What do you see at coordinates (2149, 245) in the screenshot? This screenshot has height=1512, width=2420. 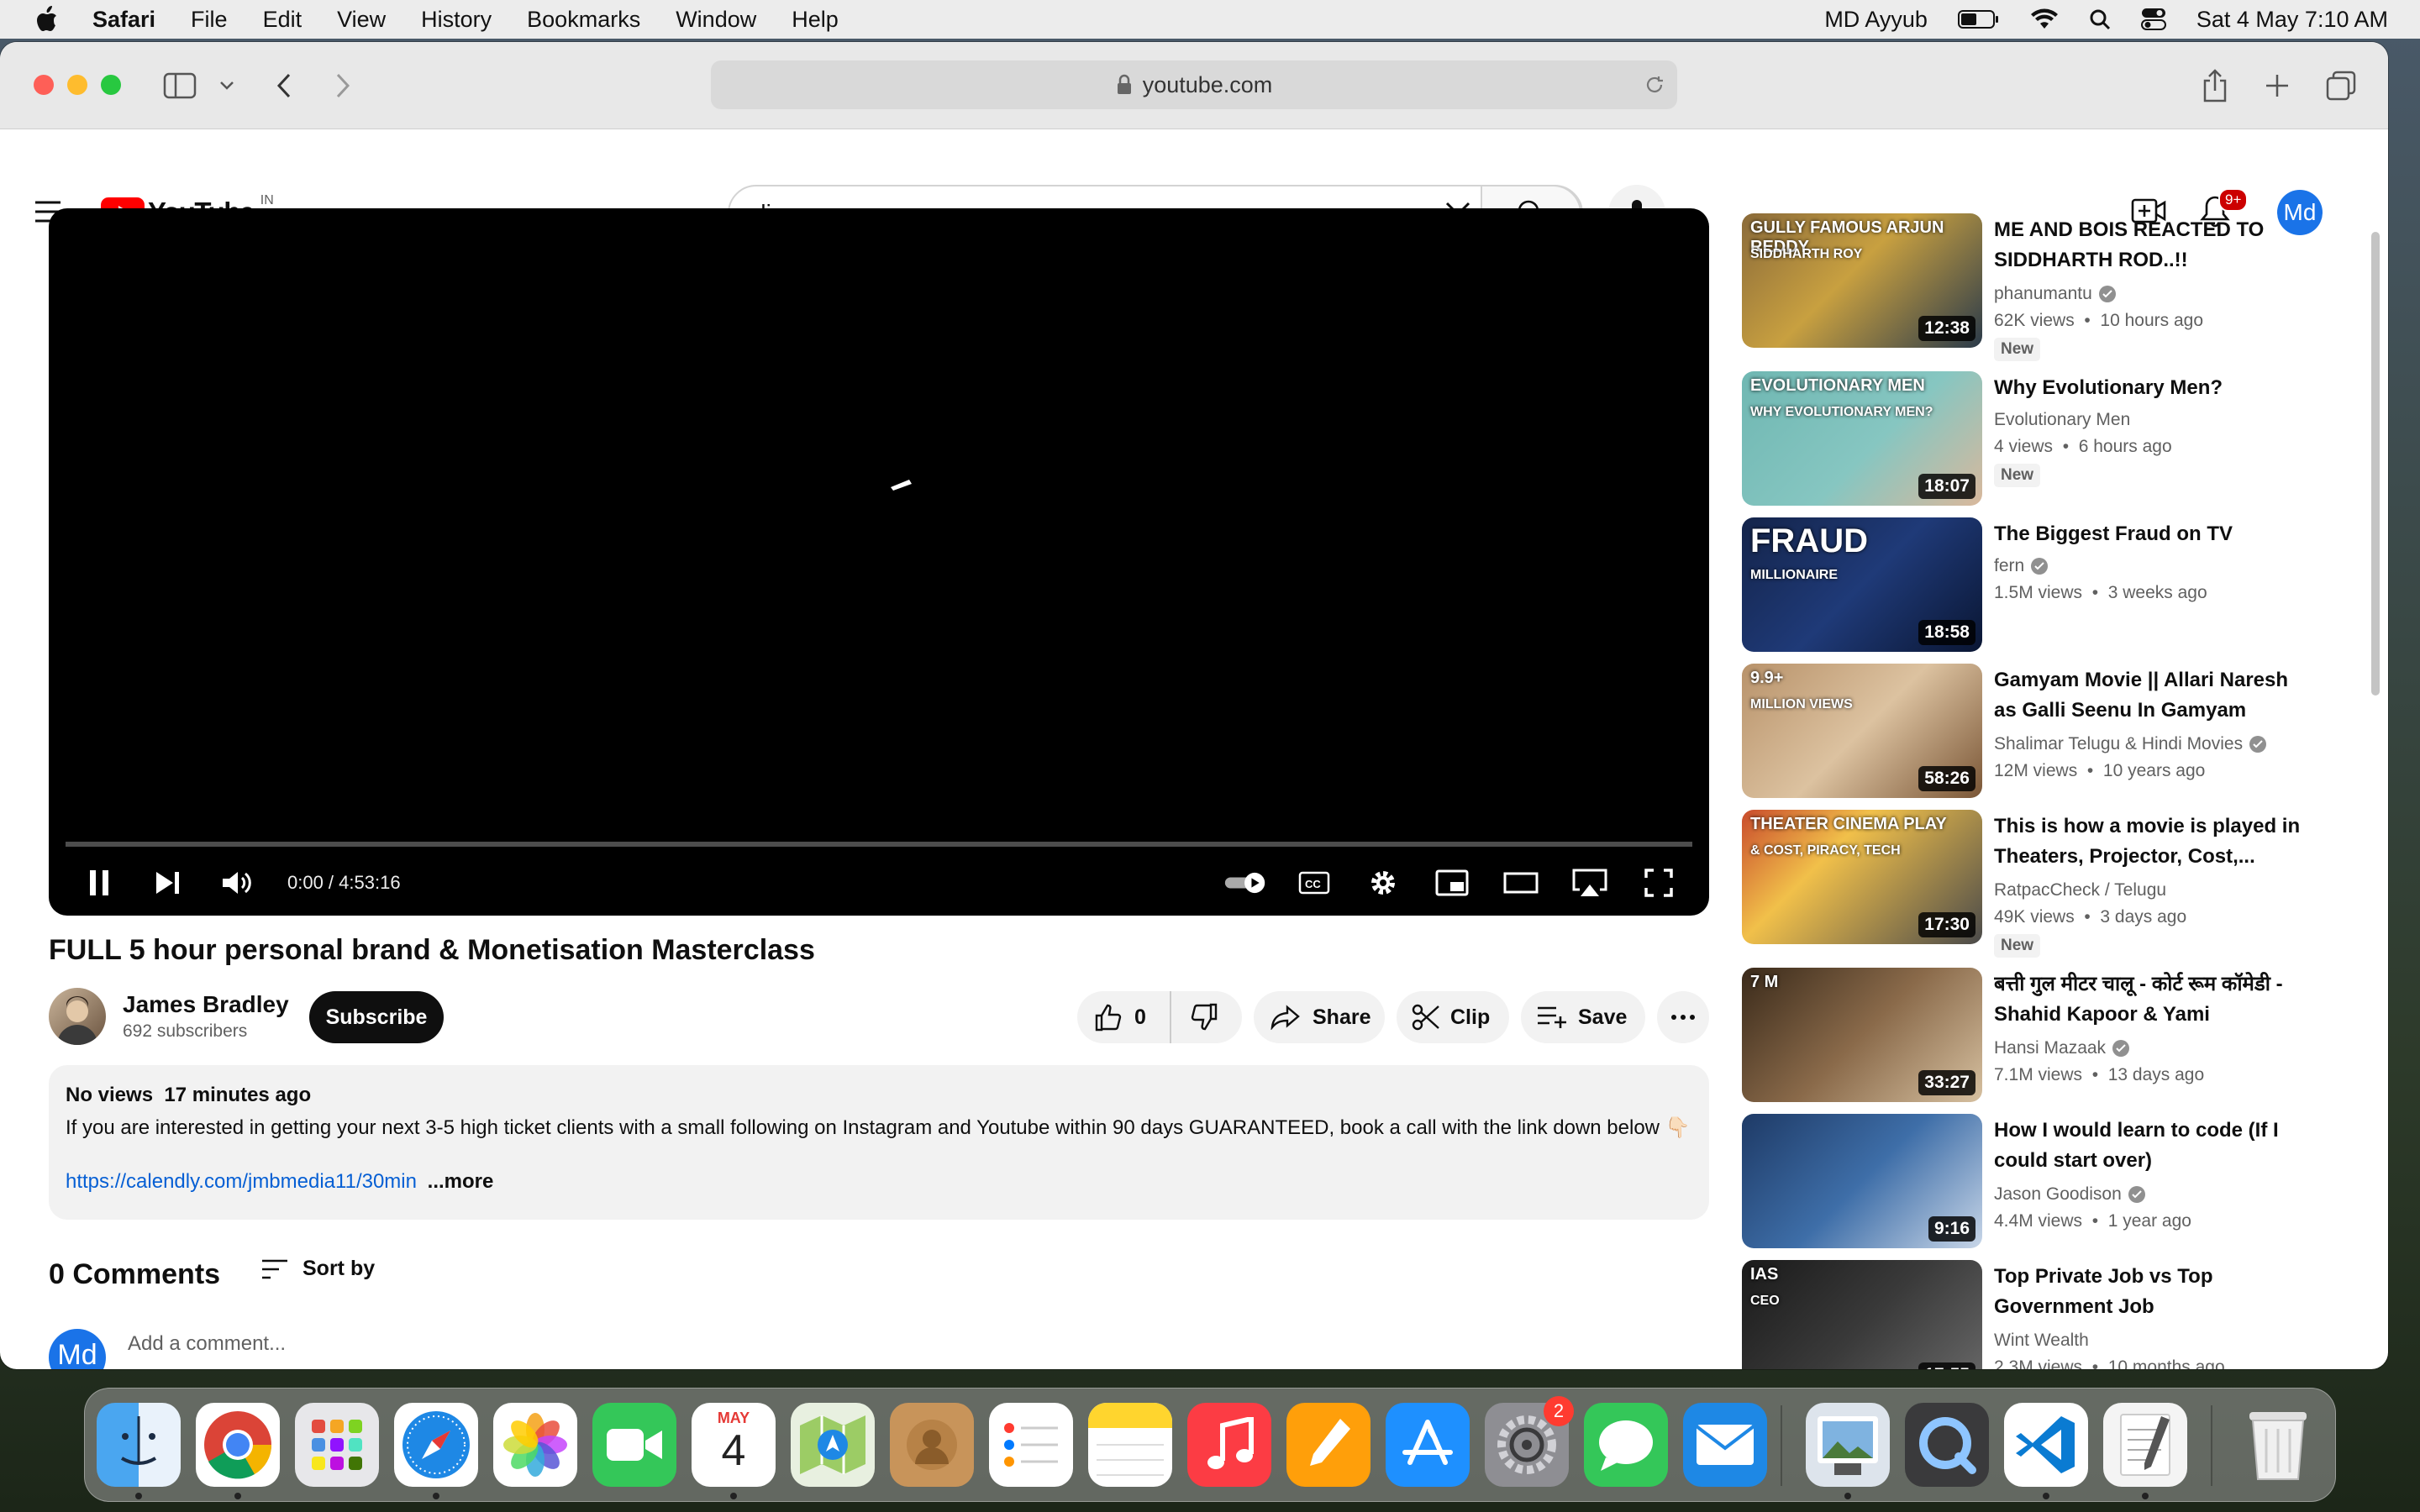 I see `recommendation-title: ME AND BOIS REACTED TO SIDDHARTH ROD..!!` at bounding box center [2149, 245].